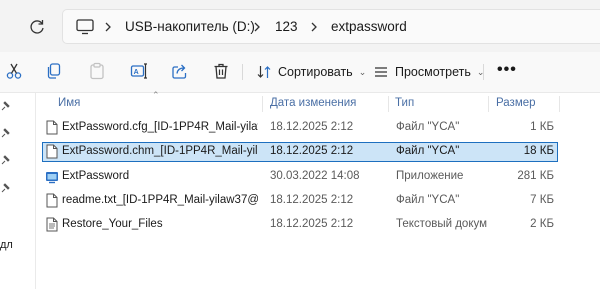 This screenshot has height=289, width=600. What do you see at coordinates (6, 245) in the screenshot?
I see `nav-item-label: дл` at bounding box center [6, 245].